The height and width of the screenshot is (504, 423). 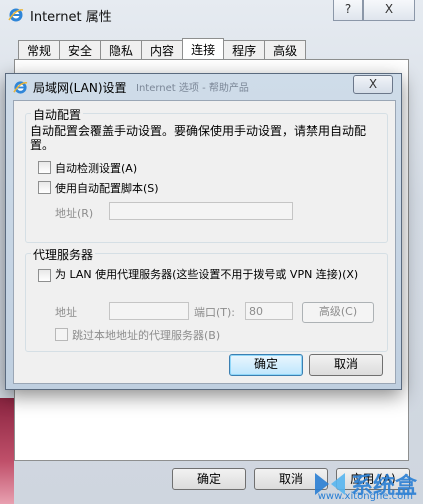 What do you see at coordinates (201, 211) in the screenshot?
I see `script-address-field` at bounding box center [201, 211].